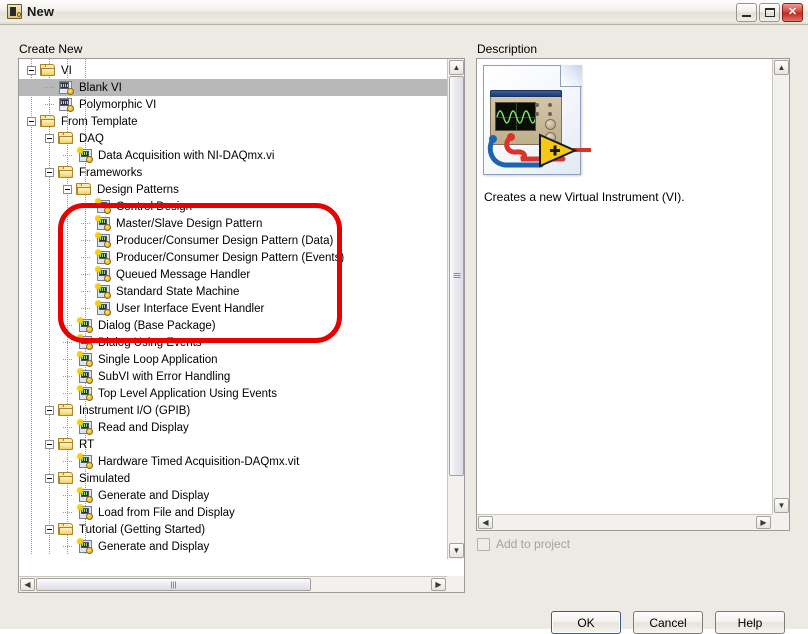  Describe the element at coordinates (233, 87) in the screenshot. I see `tree-item-selected: Blank VI` at that location.